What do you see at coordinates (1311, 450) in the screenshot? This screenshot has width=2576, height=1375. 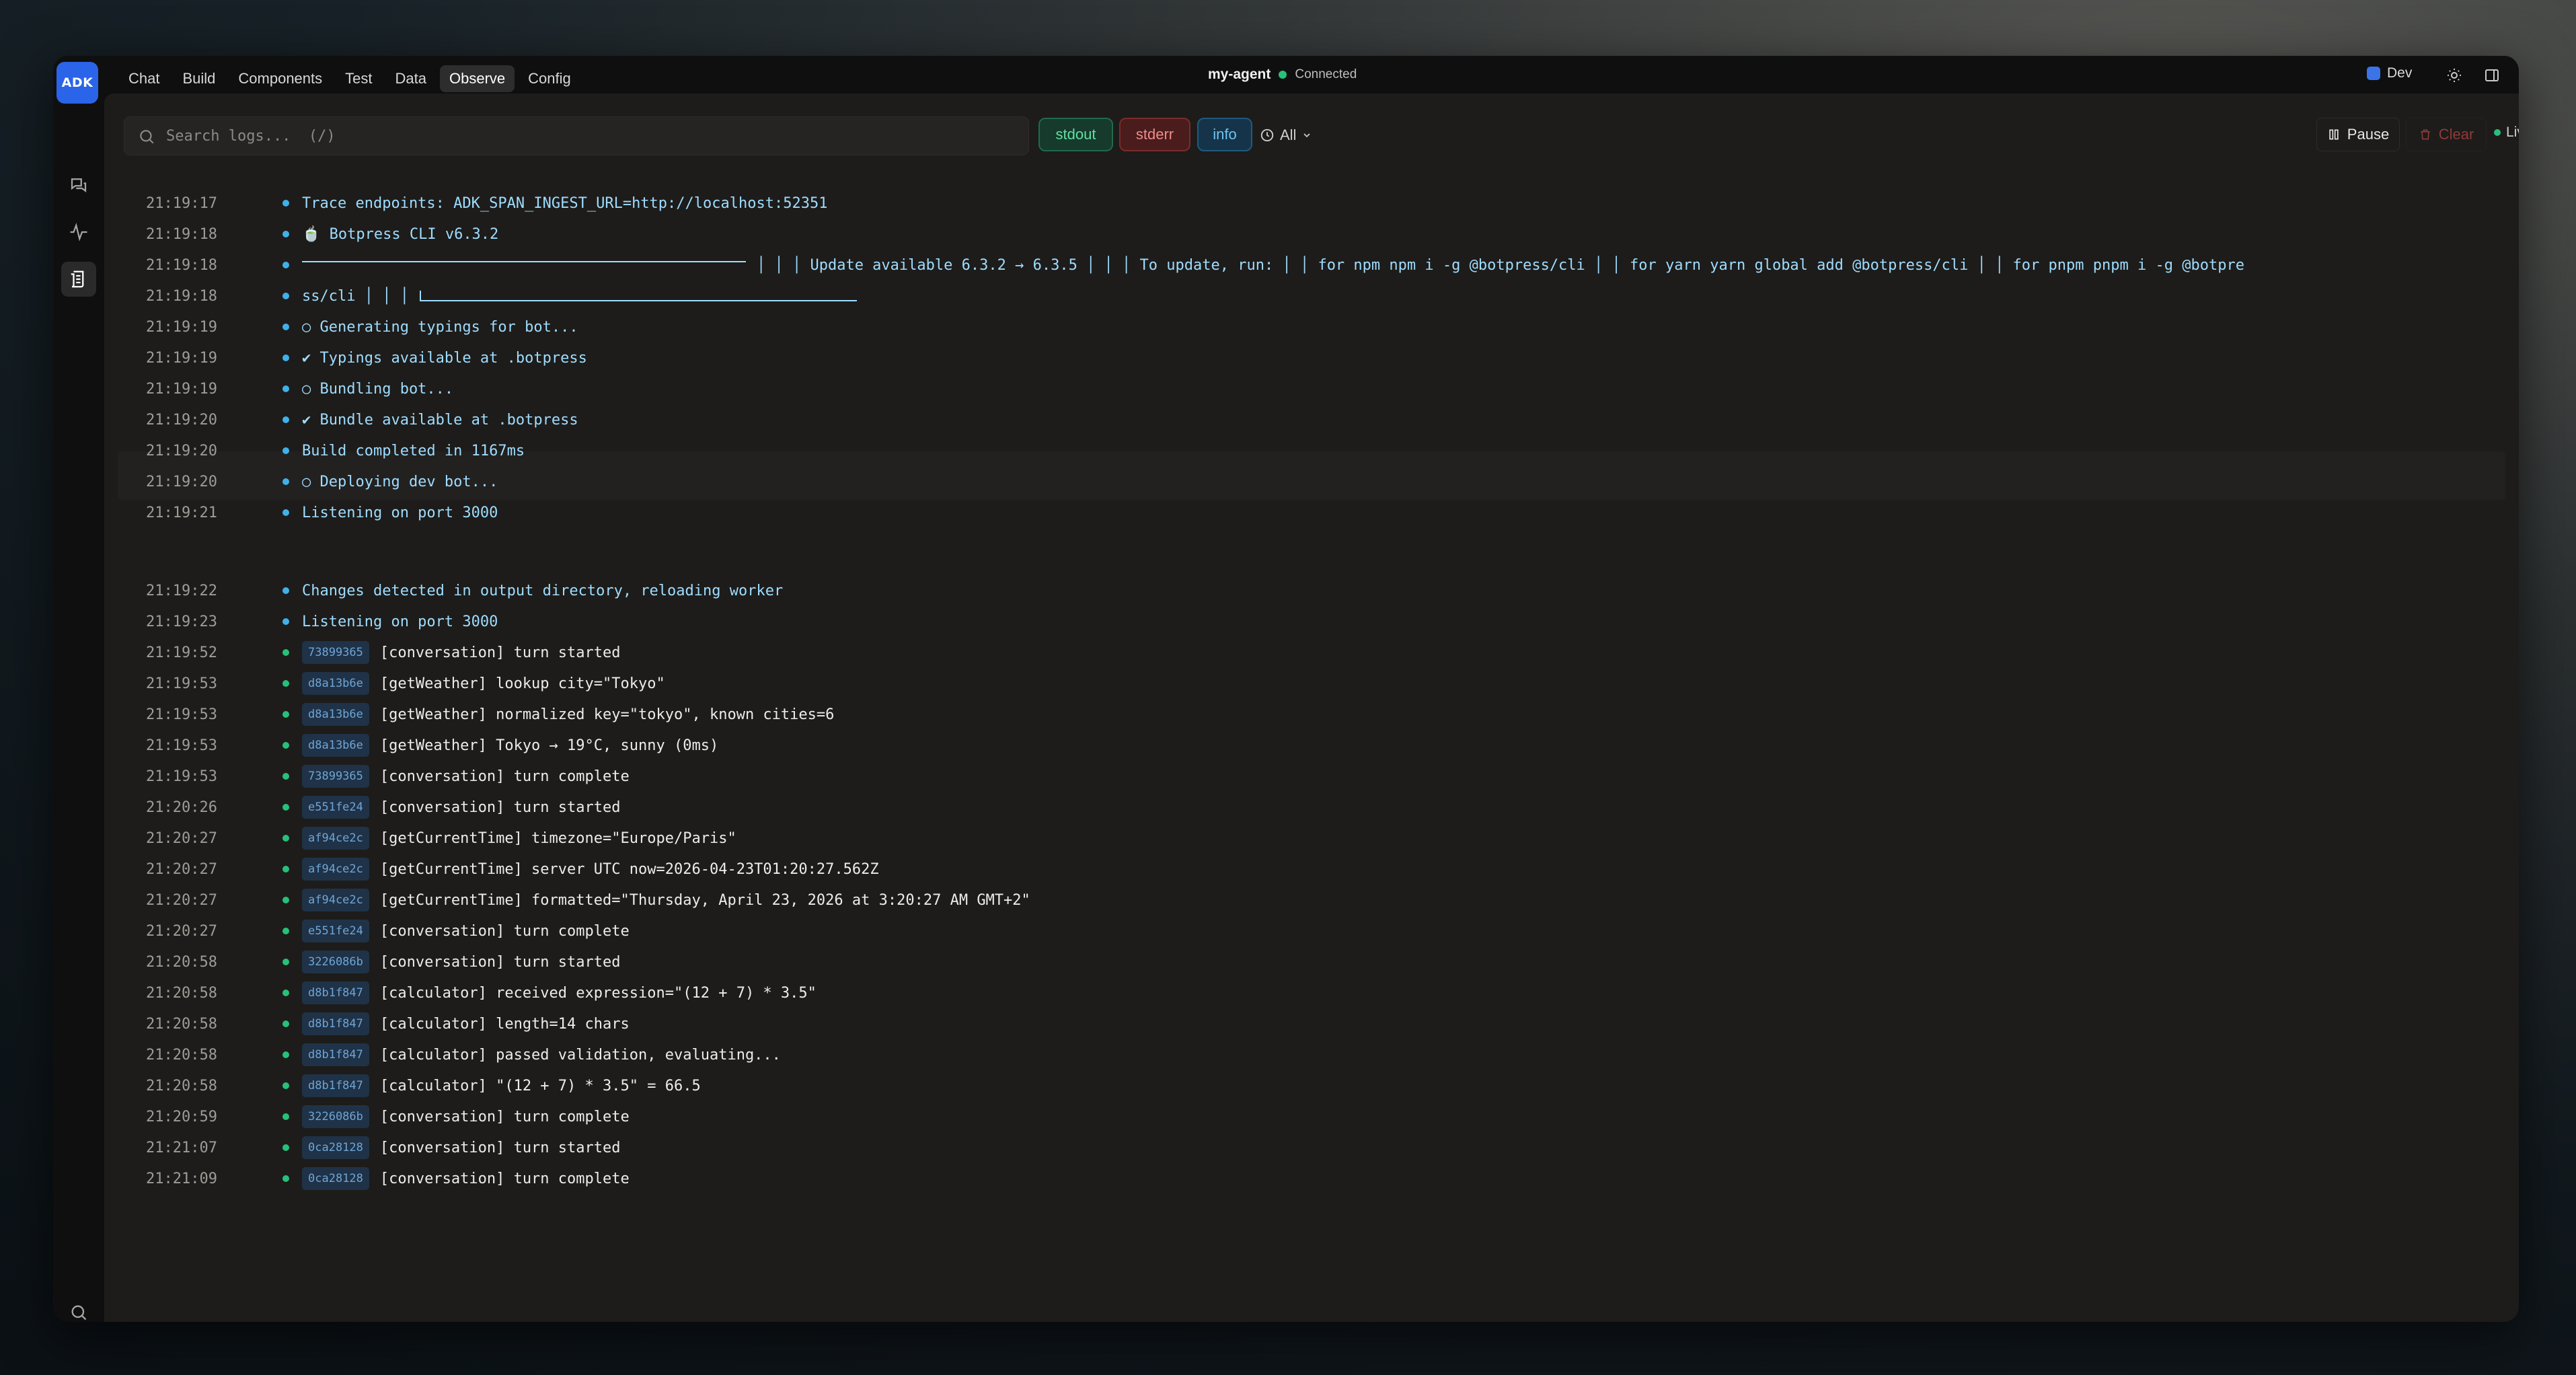 I see `log-row: 21:19:20 Build completed in 1167ms` at bounding box center [1311, 450].